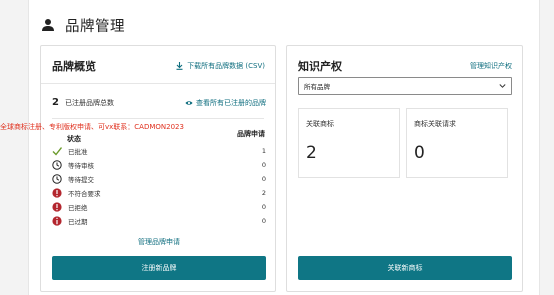 The image size is (554, 295). I want to click on status-label: 已过期, so click(78, 222).